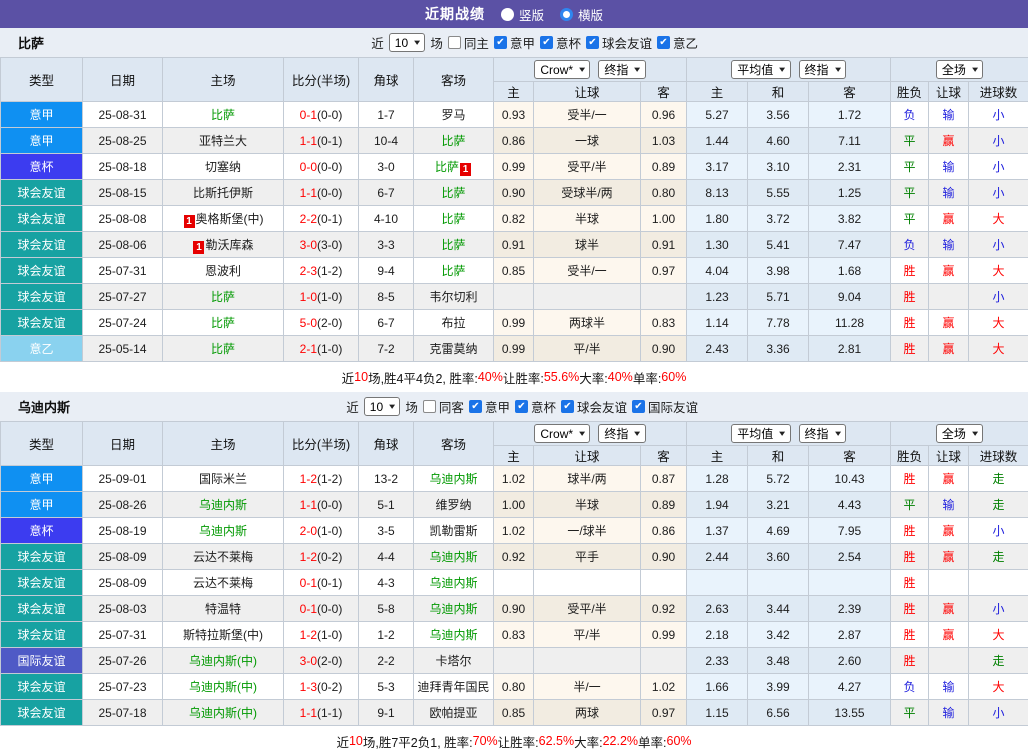 This screenshot has width=1028, height=756. I want to click on average-group-header: 平均值▾ 终指▾, so click(789, 70).